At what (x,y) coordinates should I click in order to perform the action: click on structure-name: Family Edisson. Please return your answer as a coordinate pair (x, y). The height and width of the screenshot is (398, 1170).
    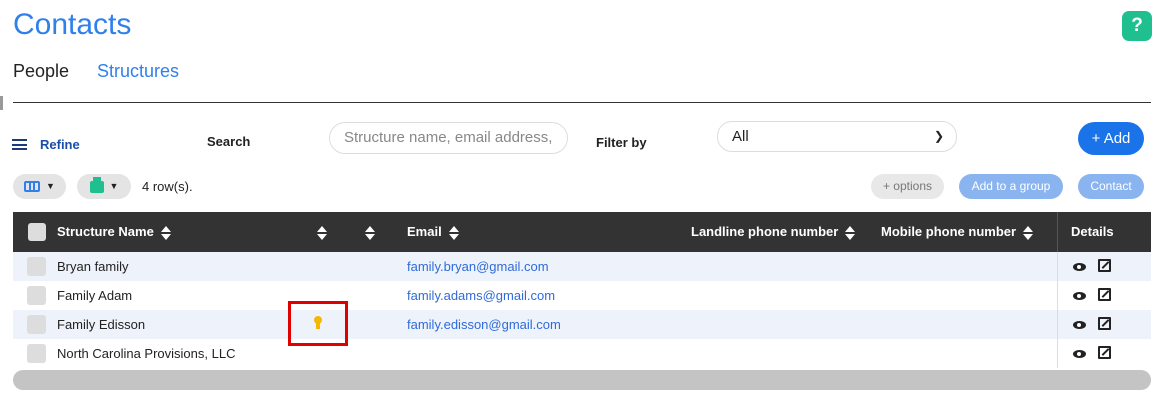
    Looking at the image, I should click on (101, 324).